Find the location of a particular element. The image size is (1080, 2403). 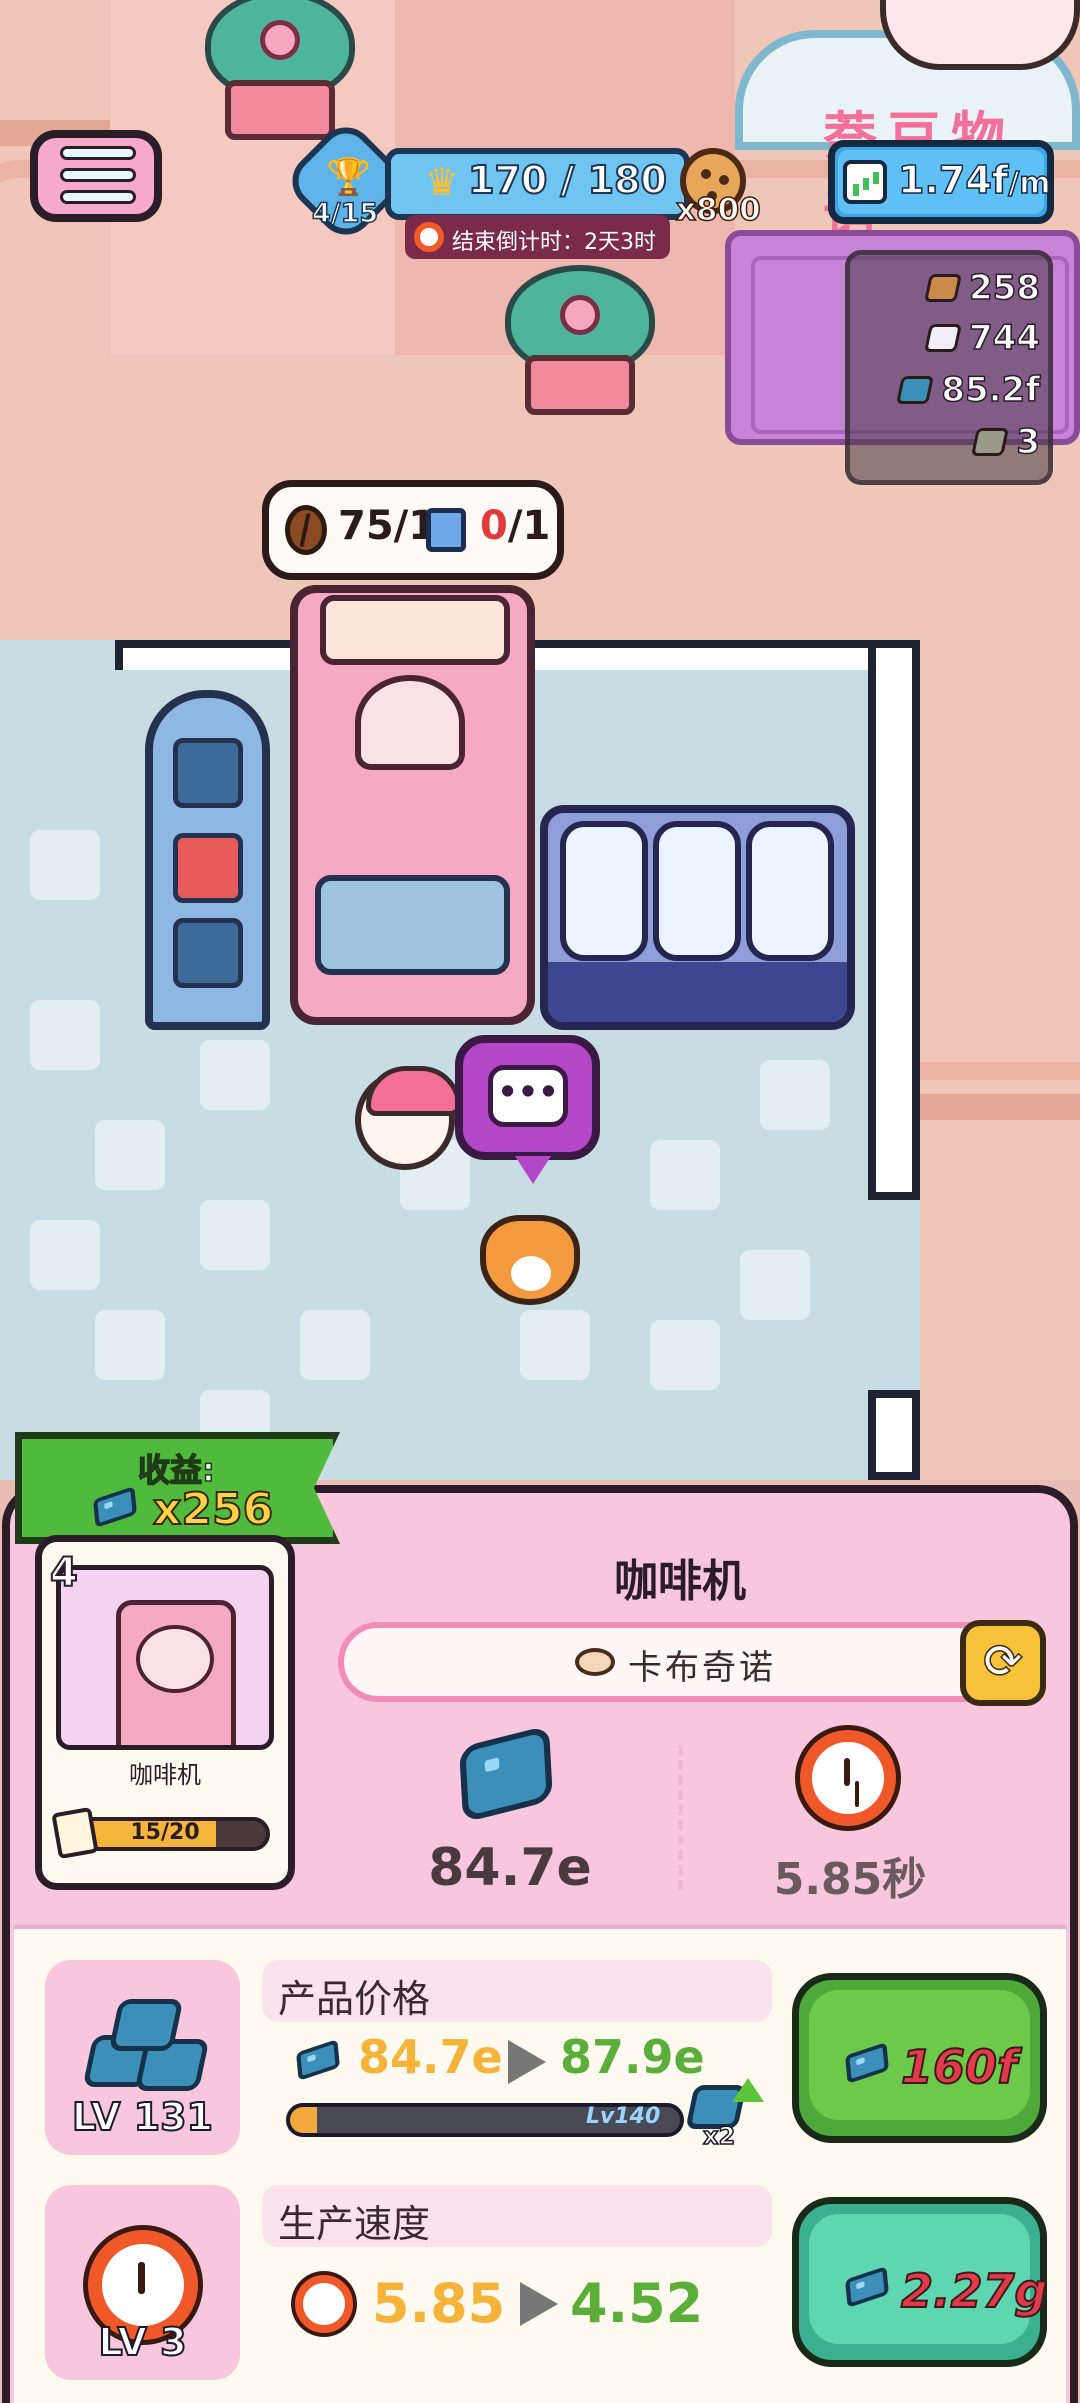

barista-character is located at coordinates (408, 1118).